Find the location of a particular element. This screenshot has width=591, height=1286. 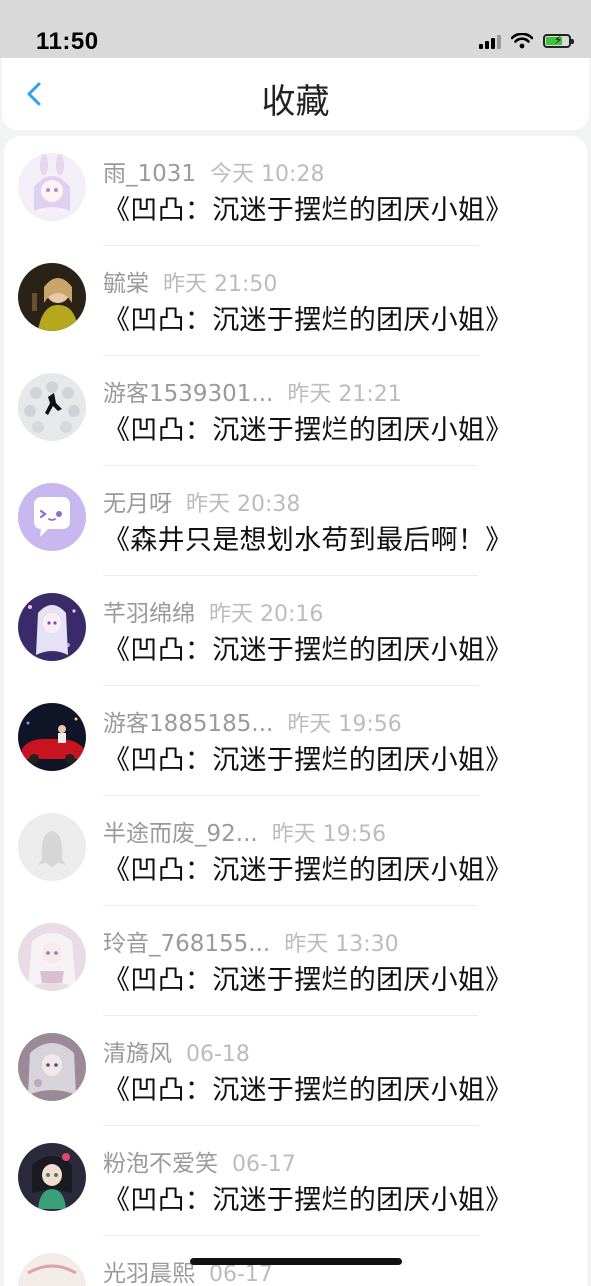

home-indicator is located at coordinates (296, 1261).